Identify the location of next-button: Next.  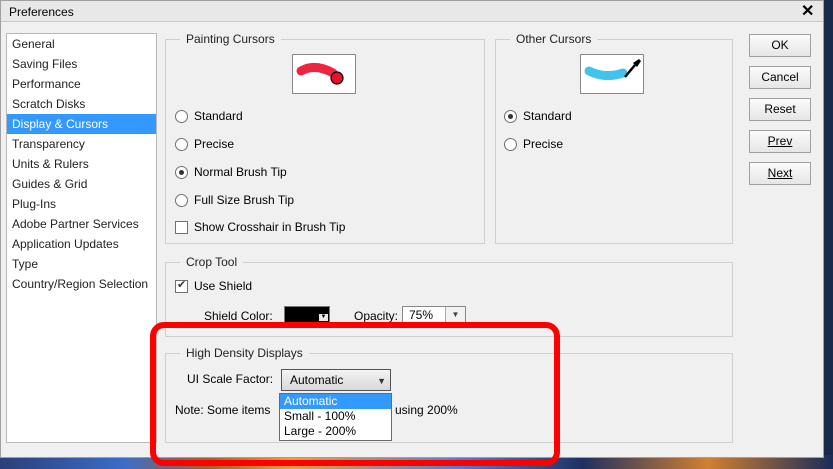
(780, 173).